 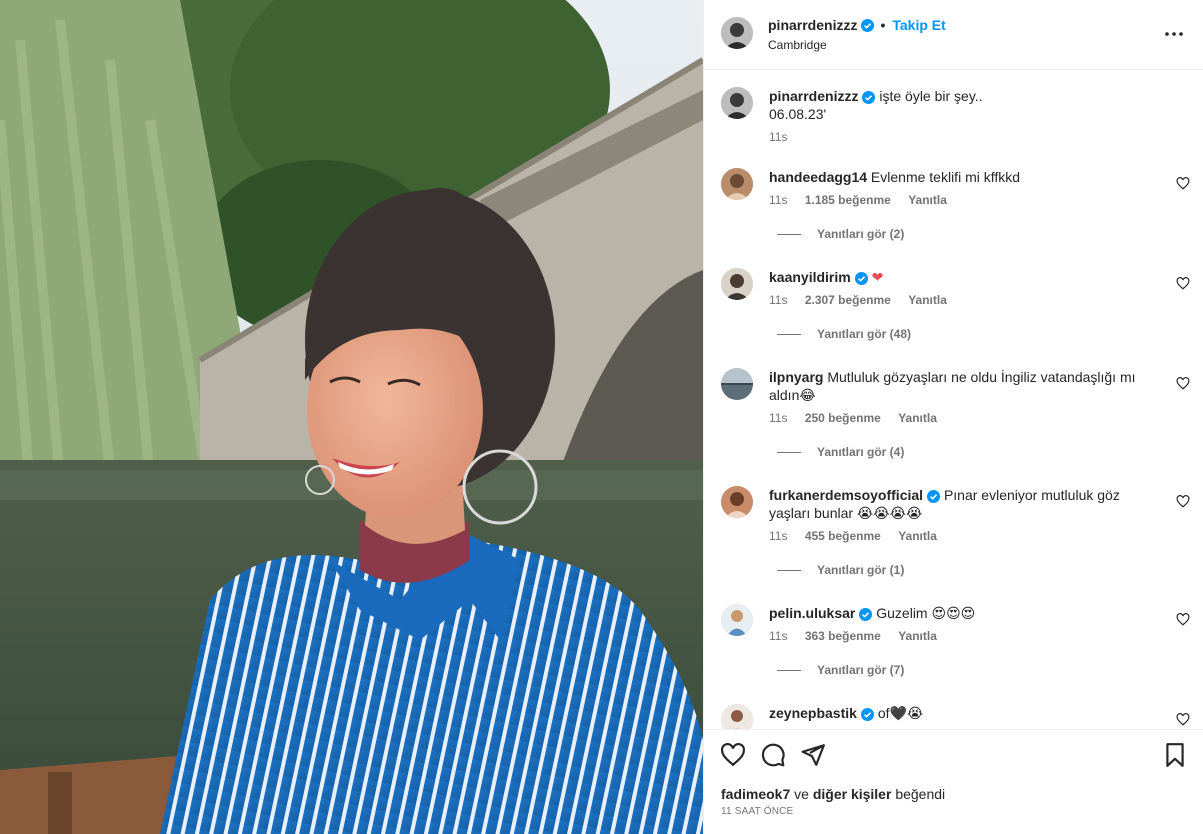 I want to click on comment-meta: 11s 363 beğenme Yanıtla, so click(x=860, y=636).